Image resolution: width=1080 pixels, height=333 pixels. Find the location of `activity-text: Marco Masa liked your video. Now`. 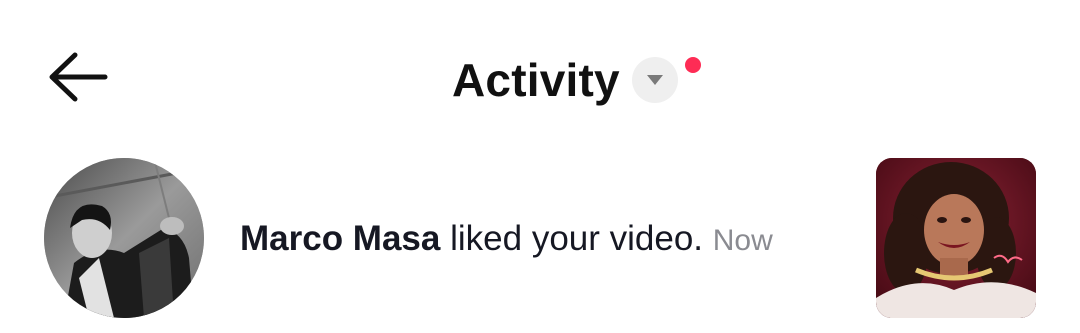

activity-text: Marco Masa liked your video. Now is located at coordinates (506, 240).